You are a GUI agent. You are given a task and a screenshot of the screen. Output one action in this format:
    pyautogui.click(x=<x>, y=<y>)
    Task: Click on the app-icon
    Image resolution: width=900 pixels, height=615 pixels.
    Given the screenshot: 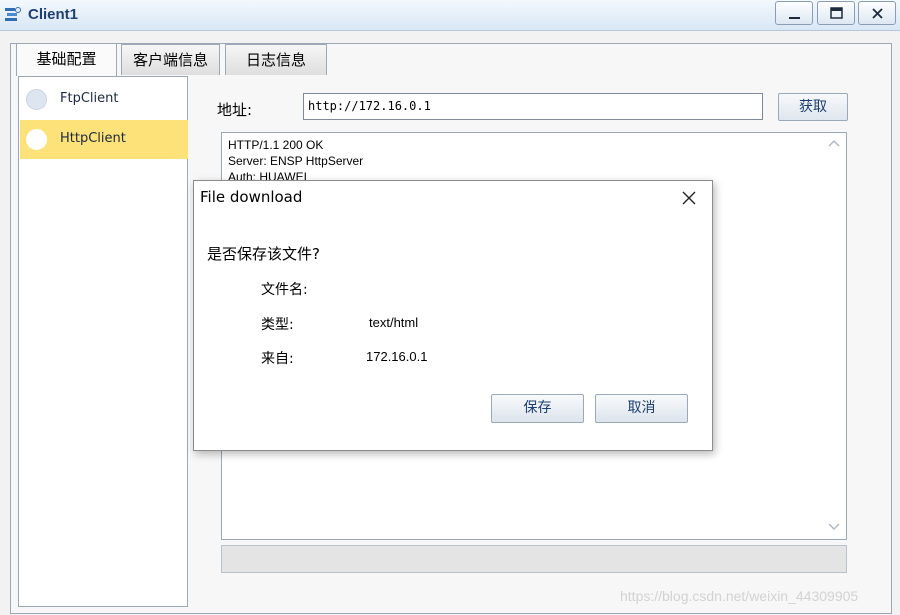 What is the action you would take?
    pyautogui.click(x=13, y=14)
    